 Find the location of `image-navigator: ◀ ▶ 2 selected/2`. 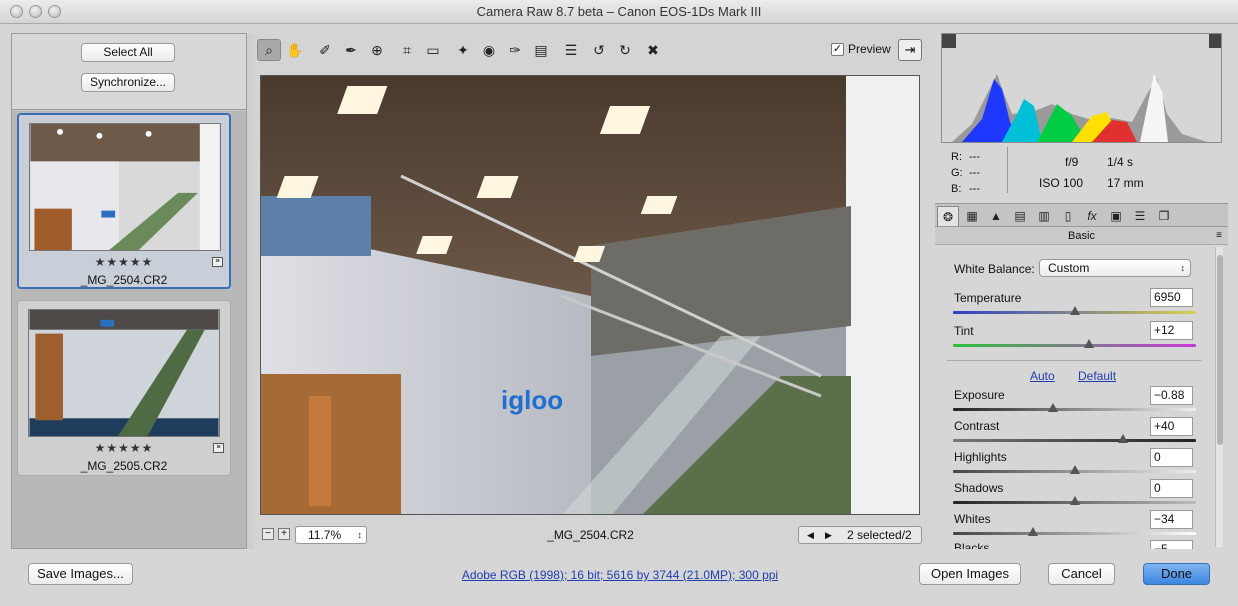

image-navigator: ◀ ▶ 2 selected/2 is located at coordinates (860, 535).